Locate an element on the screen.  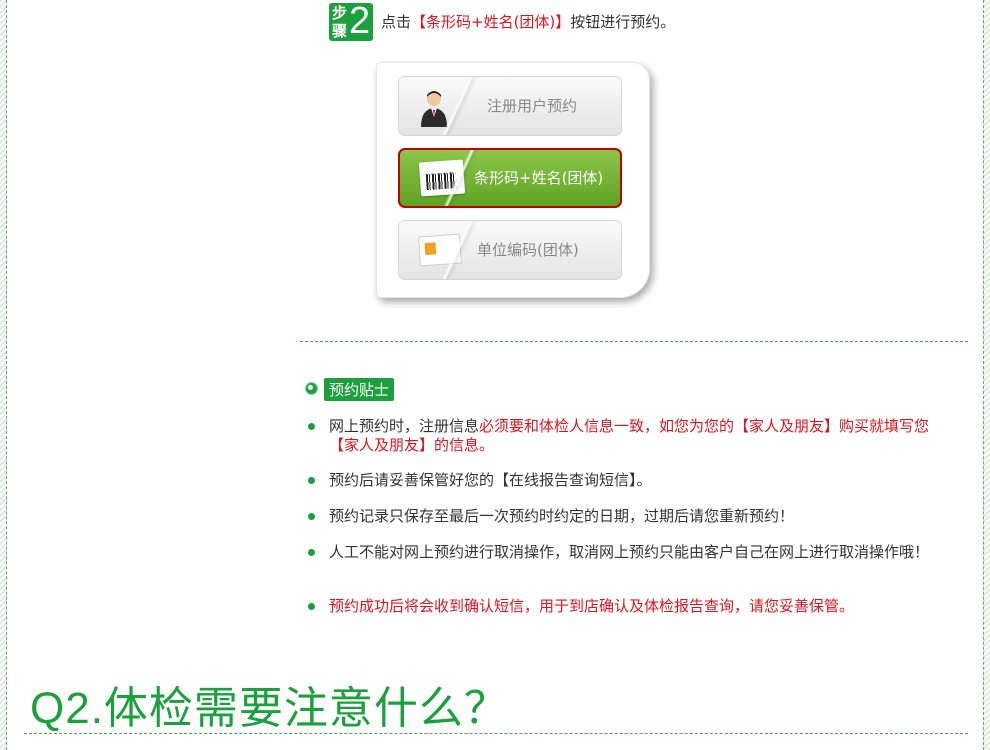
button-label: 条形码+姓名(团体) is located at coordinates (539, 178).